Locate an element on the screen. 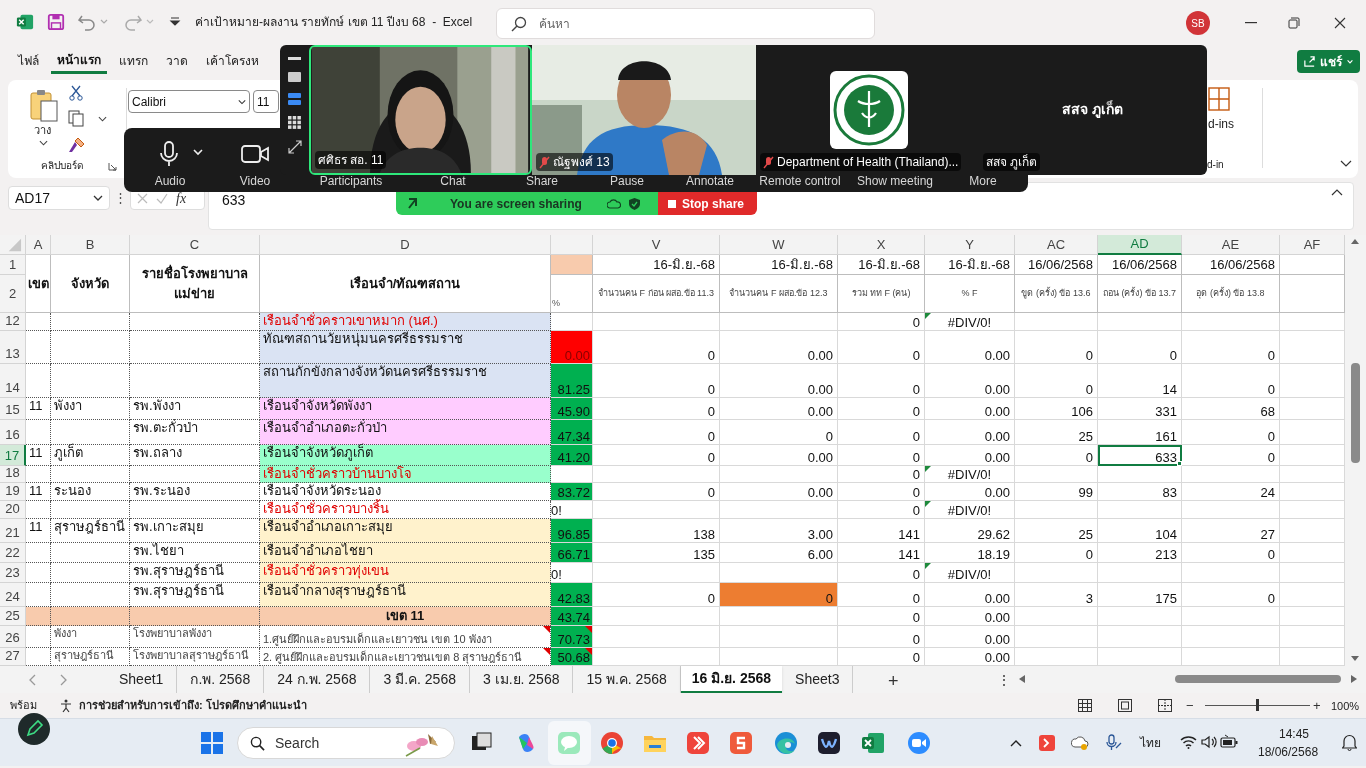  restore-icon is located at coordinates (1294, 23).